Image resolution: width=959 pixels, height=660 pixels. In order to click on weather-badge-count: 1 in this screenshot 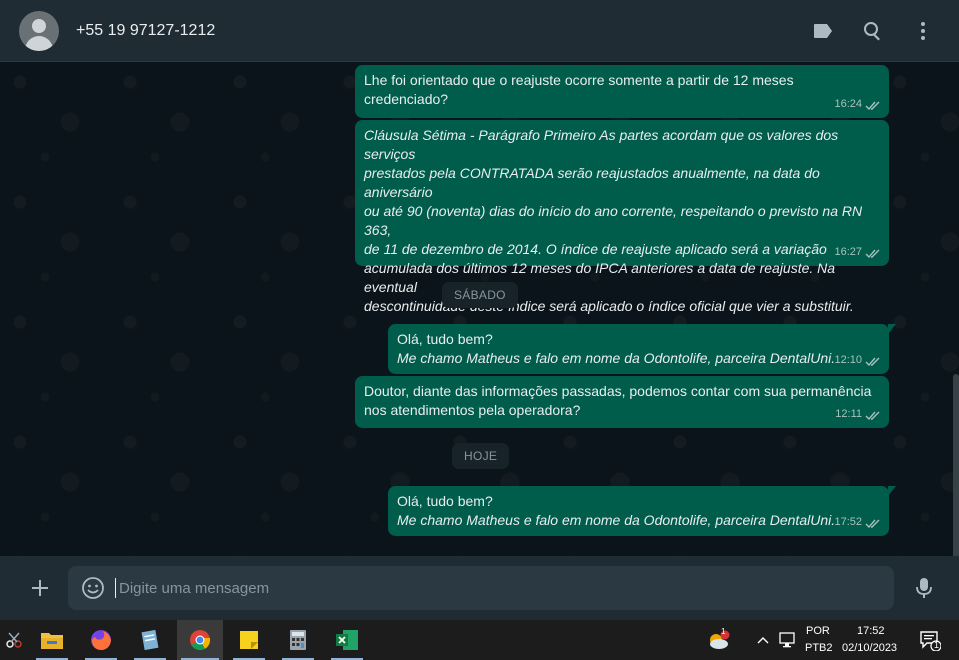, I will do `click(723, 631)`.